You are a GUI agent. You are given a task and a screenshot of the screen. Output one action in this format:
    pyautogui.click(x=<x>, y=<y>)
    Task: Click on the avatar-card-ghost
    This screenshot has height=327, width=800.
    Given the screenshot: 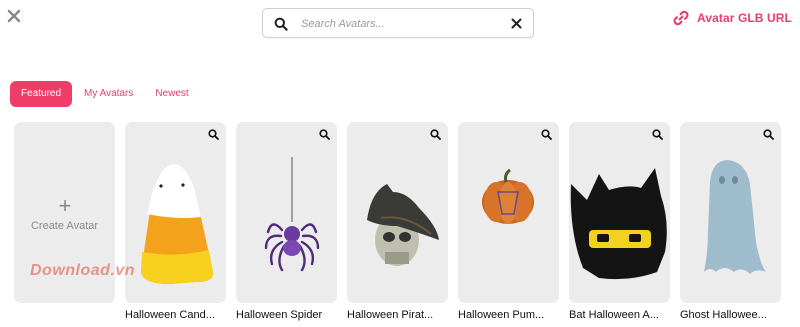 What is the action you would take?
    pyautogui.click(x=730, y=212)
    